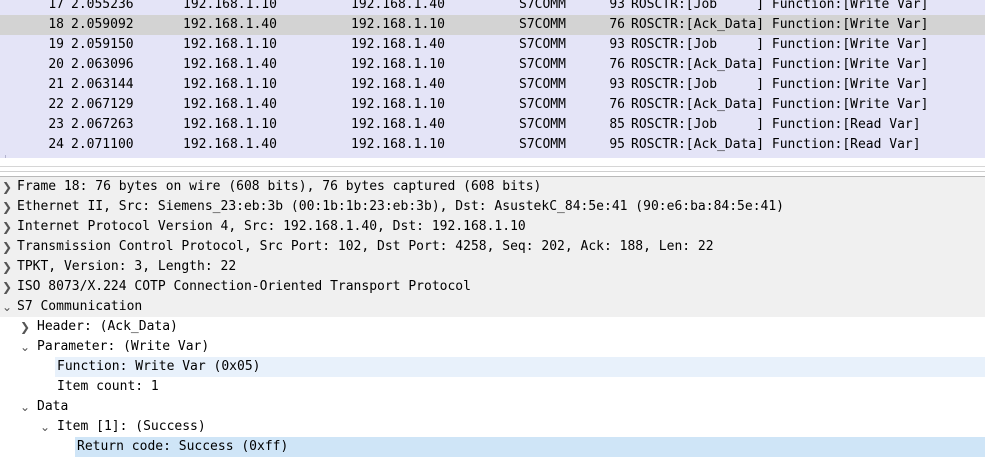 Image resolution: width=985 pixels, height=468 pixels. I want to click on packet-time: 2.067129, so click(102, 104).